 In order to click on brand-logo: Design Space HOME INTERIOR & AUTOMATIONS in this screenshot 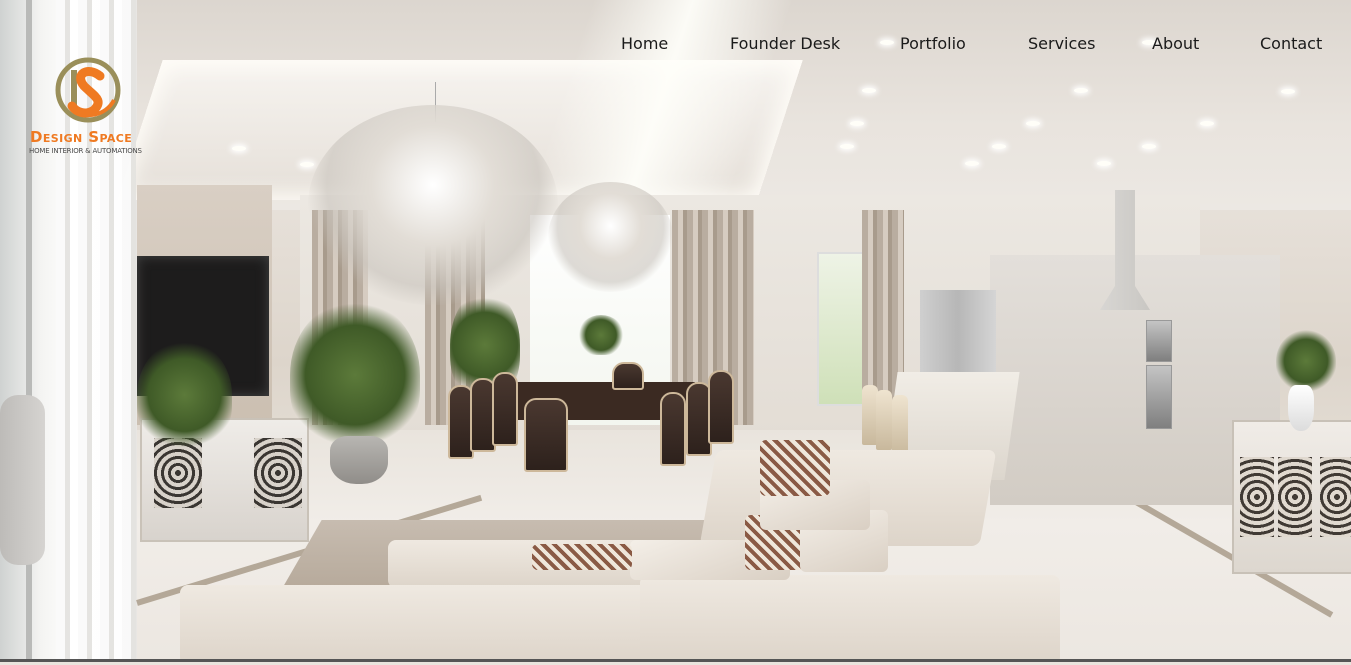, I will do `click(91, 106)`.